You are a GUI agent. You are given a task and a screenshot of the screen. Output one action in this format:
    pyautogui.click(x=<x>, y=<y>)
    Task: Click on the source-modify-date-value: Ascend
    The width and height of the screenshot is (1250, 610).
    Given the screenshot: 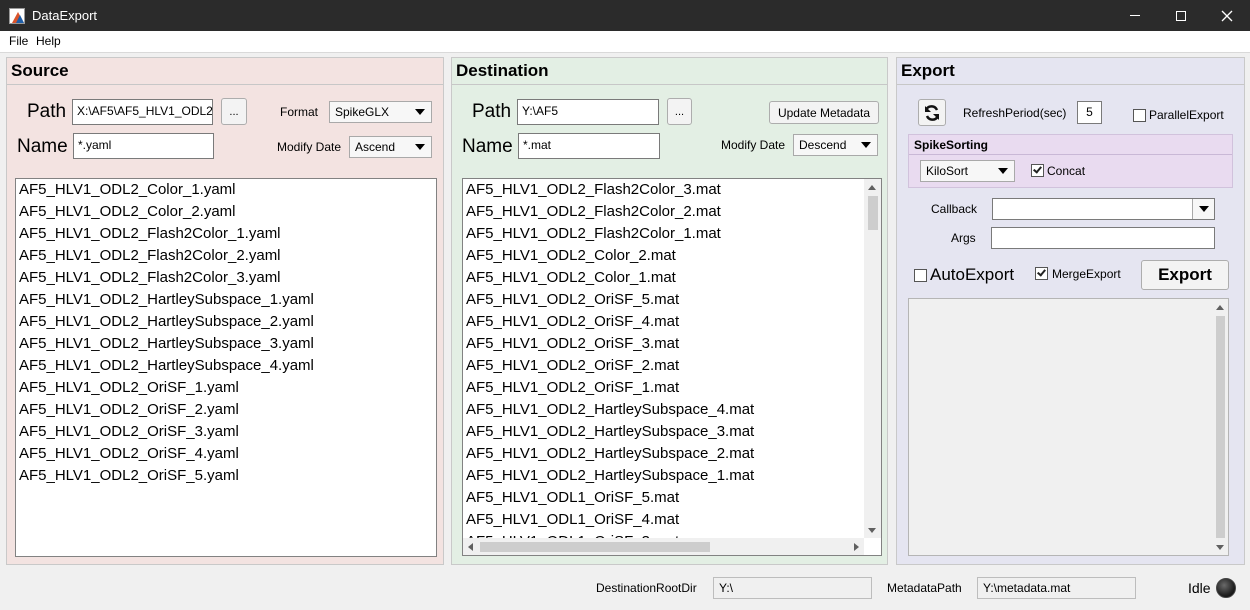 What is the action you would take?
    pyautogui.click(x=375, y=147)
    